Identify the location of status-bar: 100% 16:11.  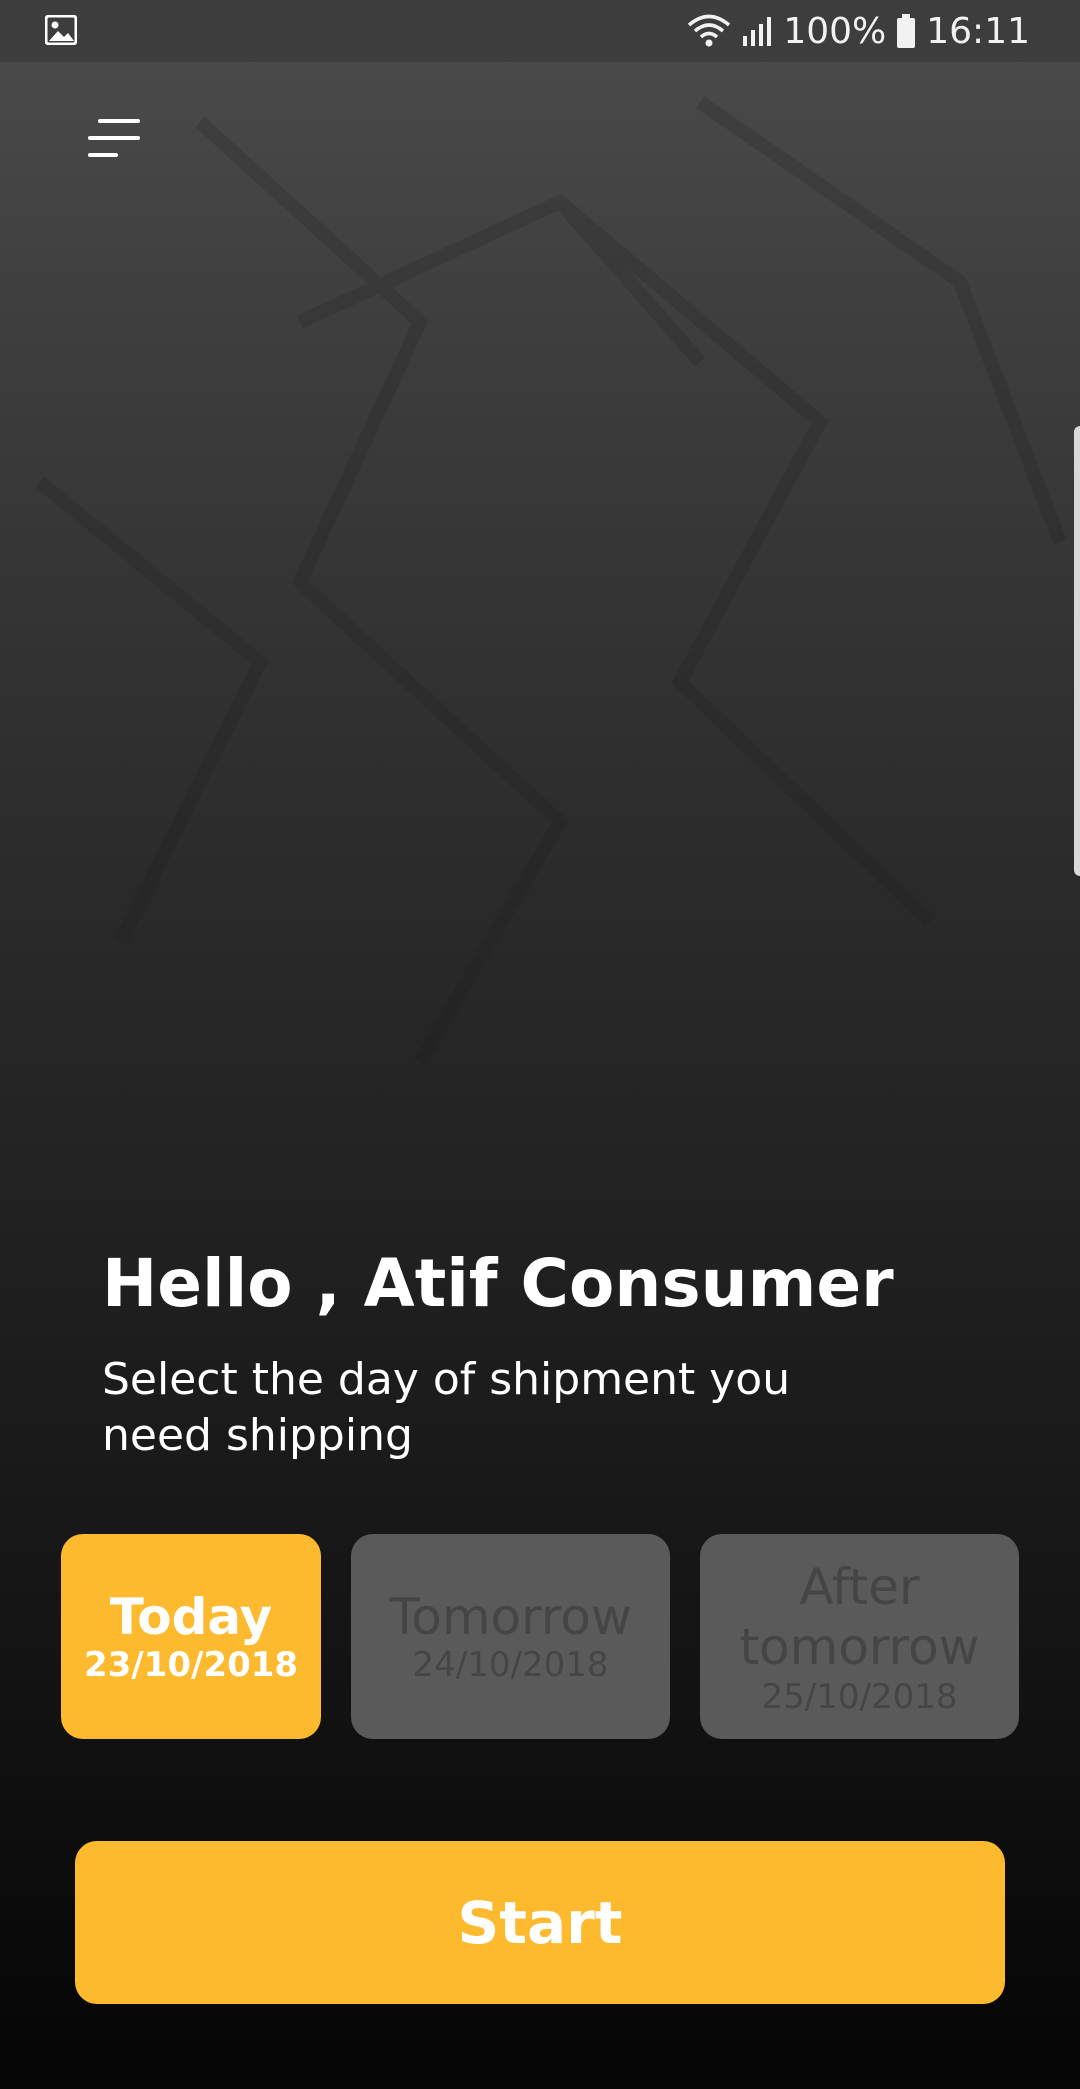
(540, 31).